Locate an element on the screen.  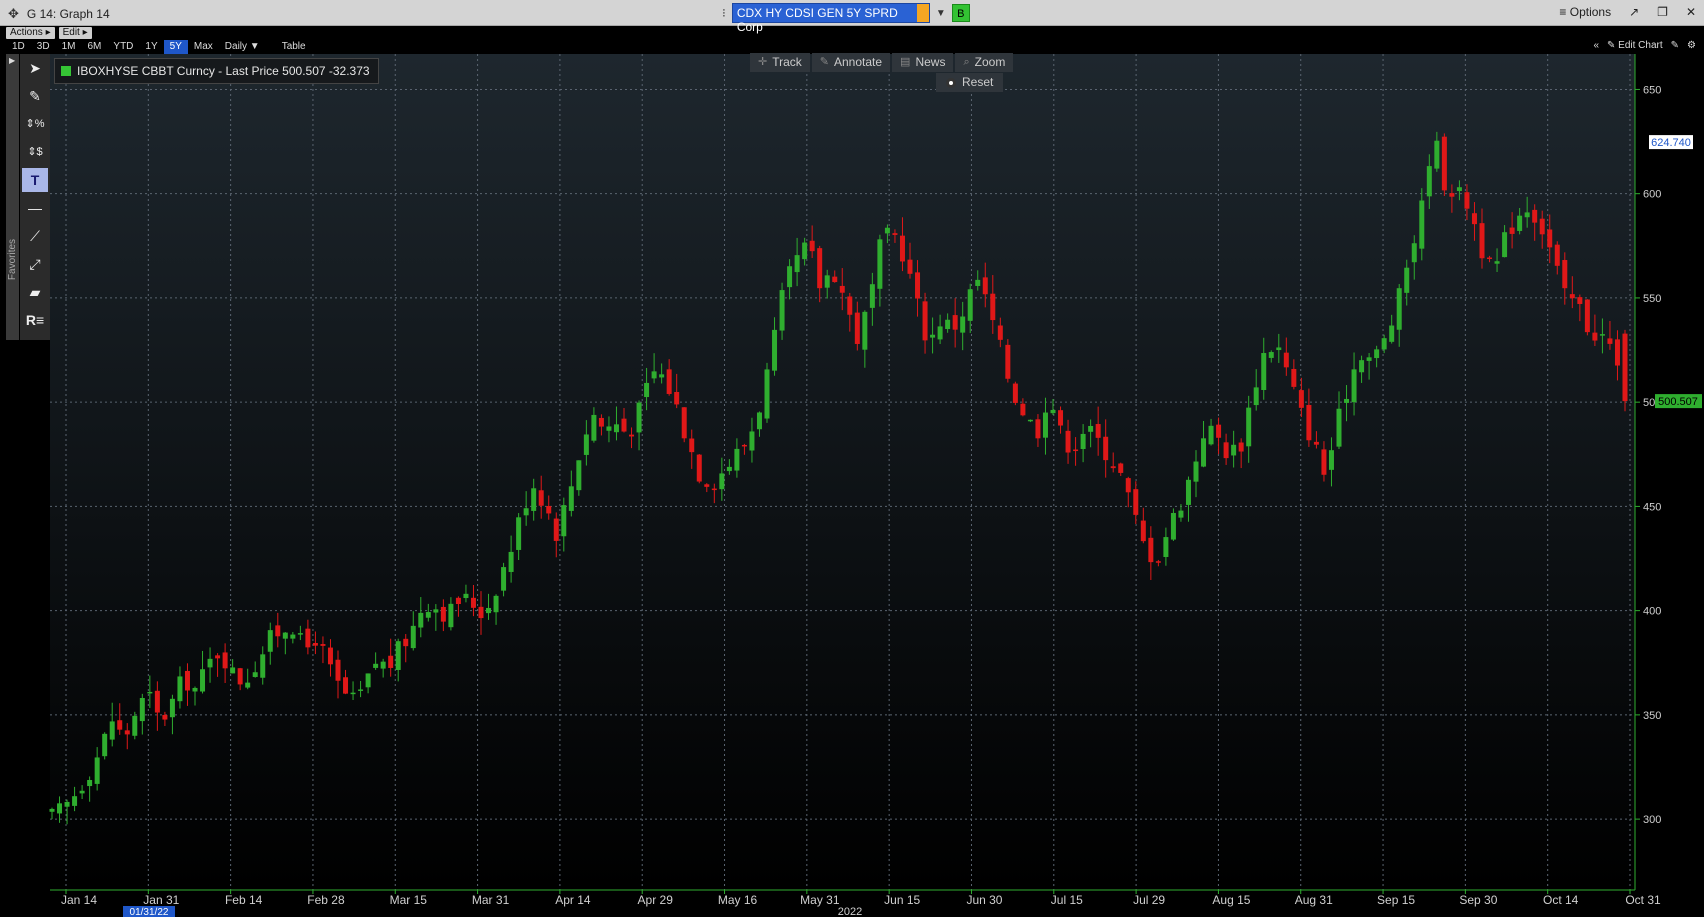
range-table: Table is located at coordinates (294, 47).